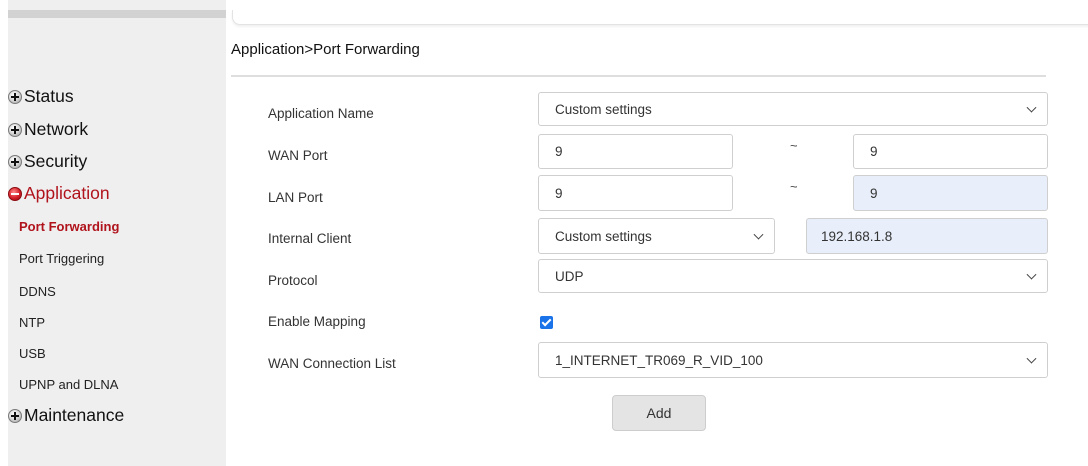 Image resolution: width=1088 pixels, height=466 pixels. Describe the element at coordinates (874, 151) in the screenshot. I see `wan-port-end-value: 9` at that location.